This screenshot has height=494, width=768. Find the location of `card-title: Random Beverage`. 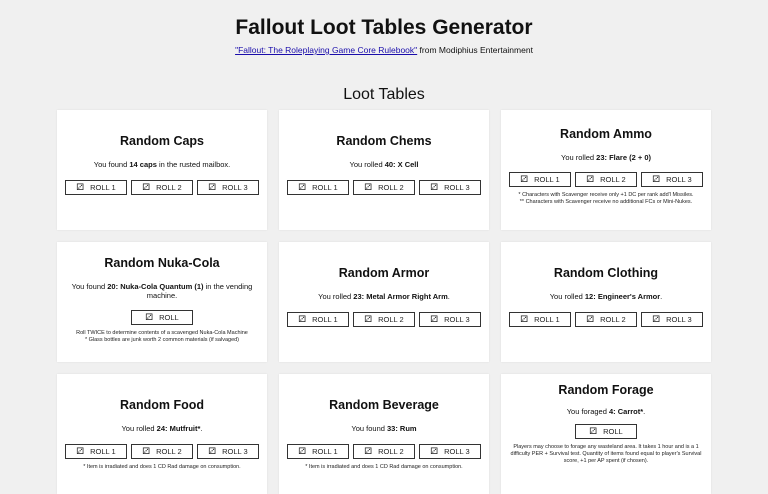

card-title: Random Beverage is located at coordinates (384, 405).